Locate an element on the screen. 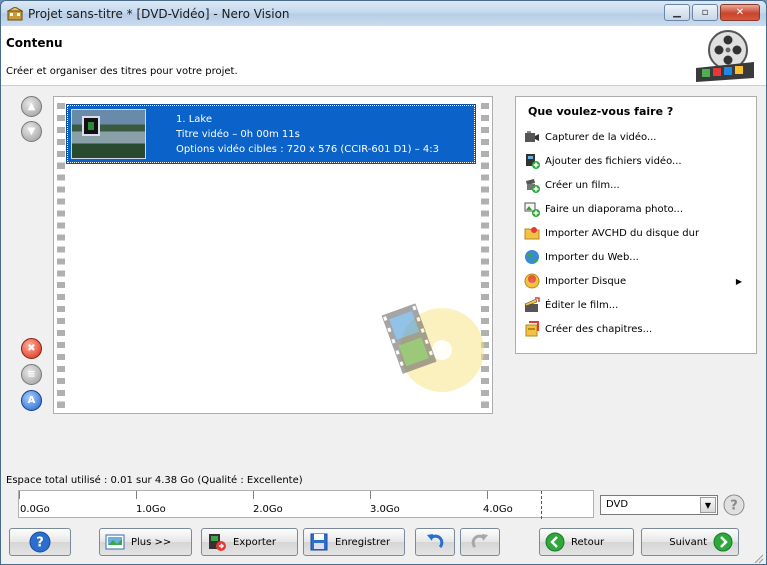 The image size is (767, 565). resize-grip-icon is located at coordinates (759, 559).